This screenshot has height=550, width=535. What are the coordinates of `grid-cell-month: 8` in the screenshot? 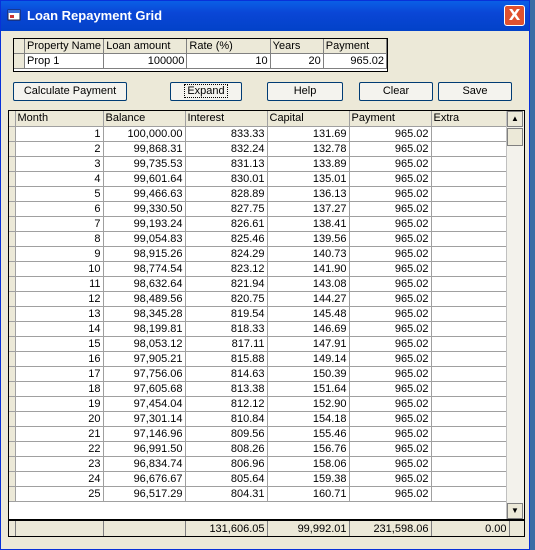 It's located at (59, 239).